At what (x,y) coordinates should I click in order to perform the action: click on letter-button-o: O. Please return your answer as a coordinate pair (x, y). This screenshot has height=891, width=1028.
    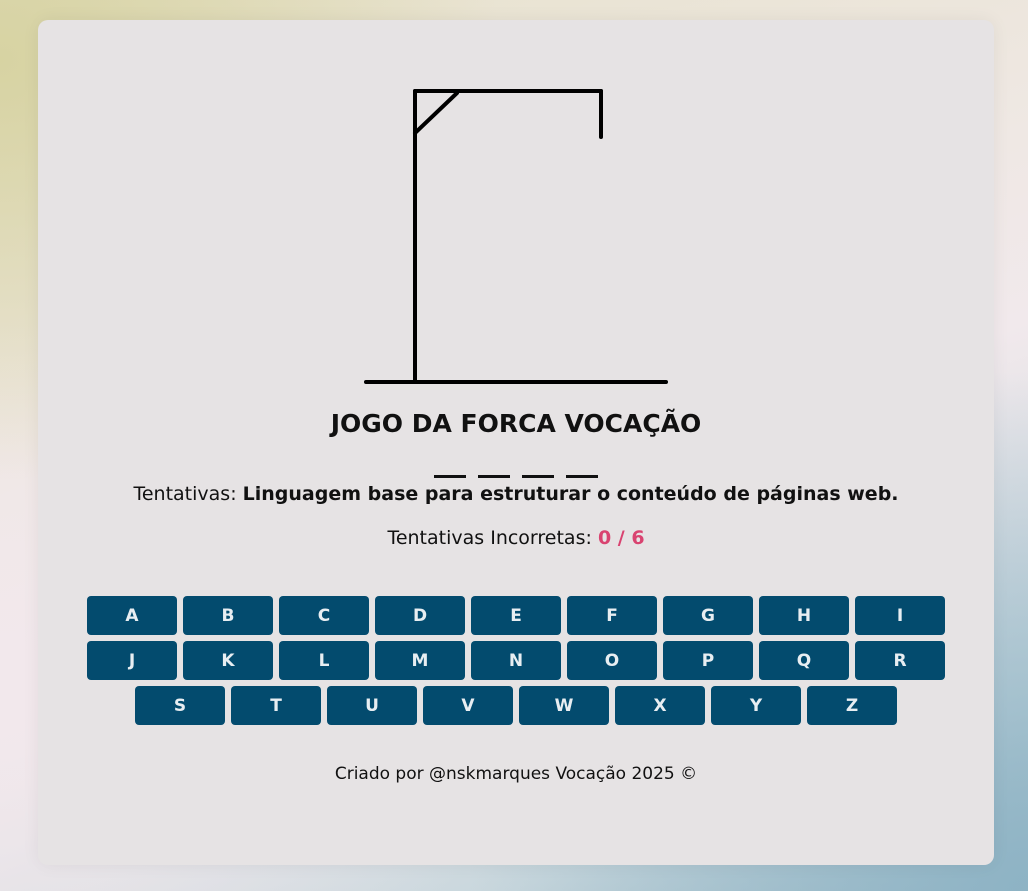
    Looking at the image, I should click on (612, 660).